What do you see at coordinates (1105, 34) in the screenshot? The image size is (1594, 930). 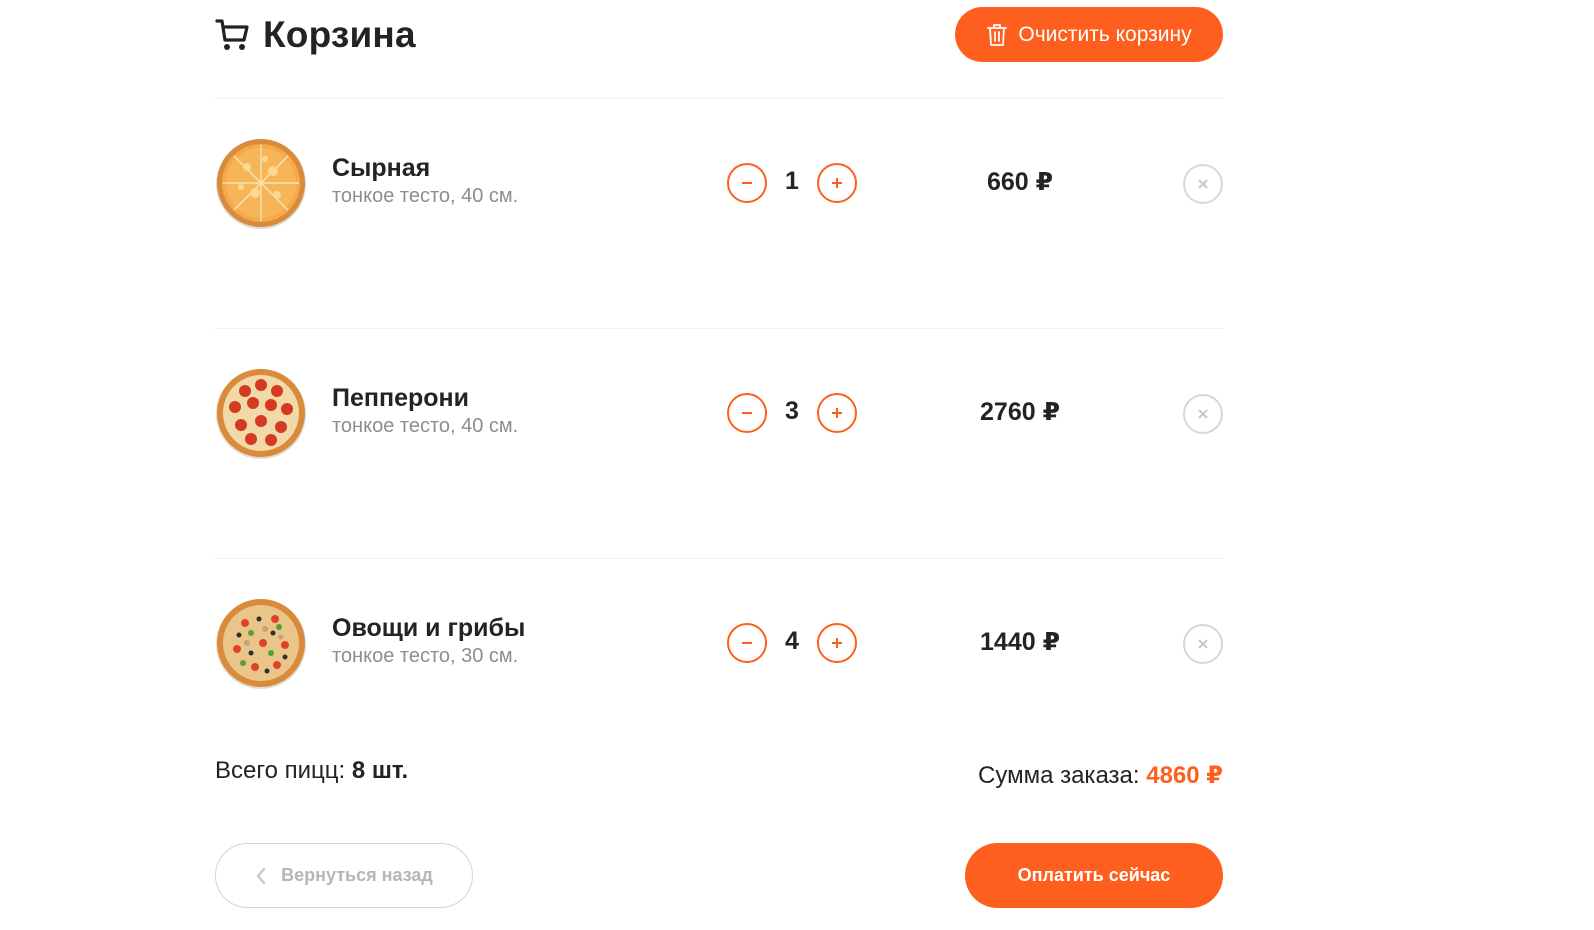 I see `clear-cart-label: Очистить корзину` at bounding box center [1105, 34].